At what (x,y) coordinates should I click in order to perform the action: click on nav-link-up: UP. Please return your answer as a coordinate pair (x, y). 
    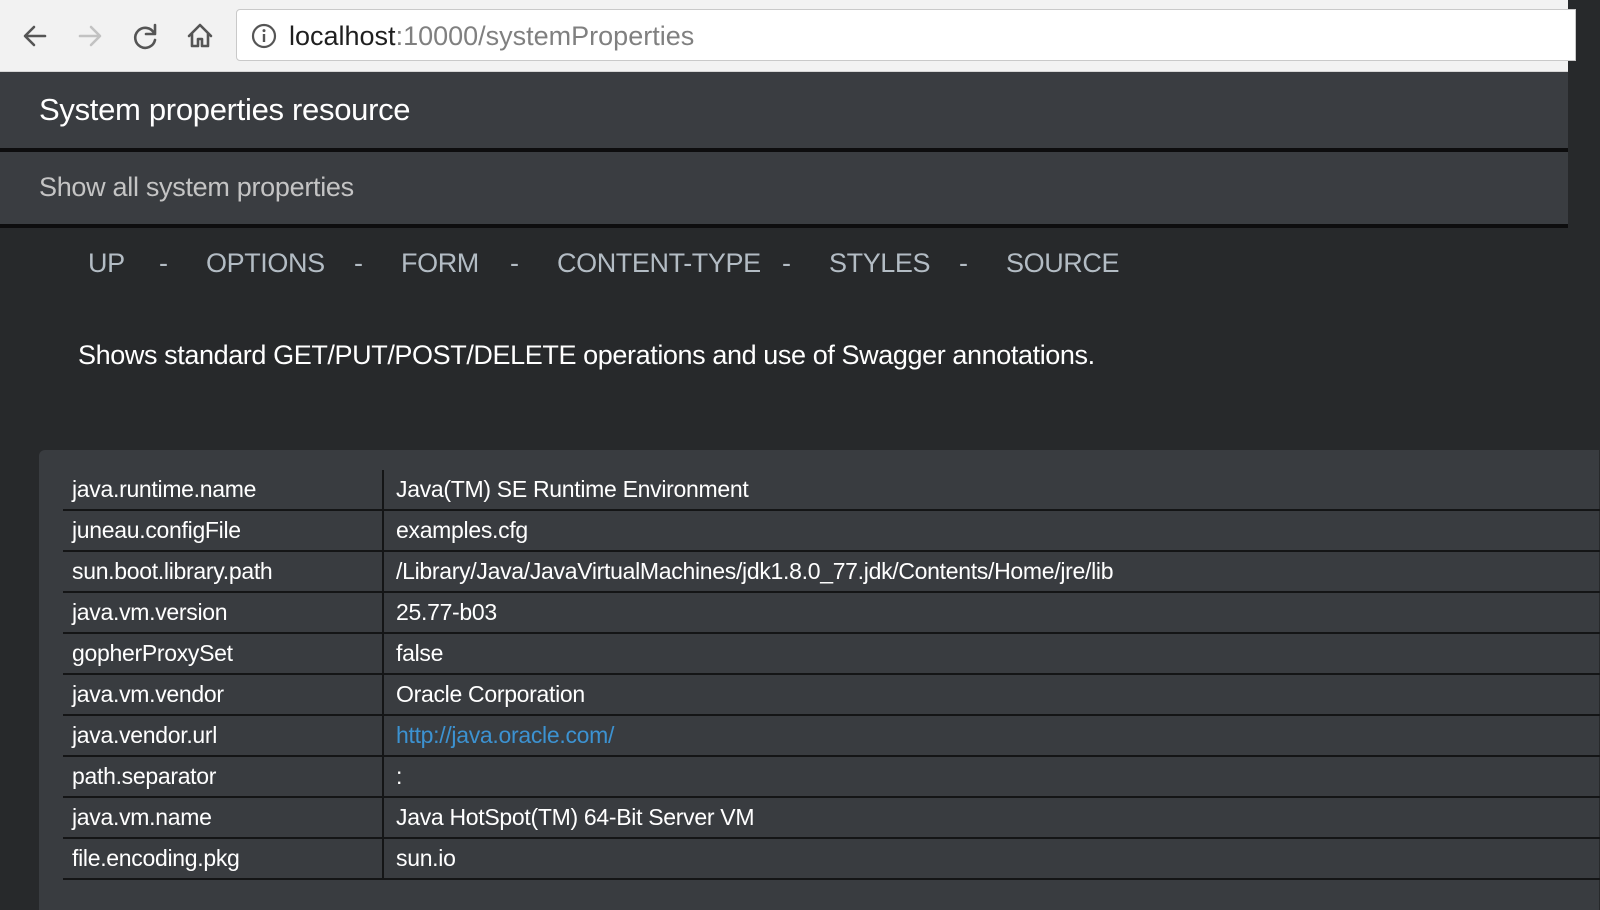
    Looking at the image, I should click on (106, 263).